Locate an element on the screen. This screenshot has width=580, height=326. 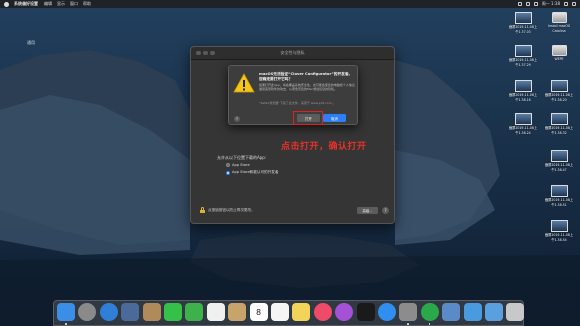
desktop-screenshot-icon: 截屏2019-11-08上 午1.37.29 is located at coordinates (523, 56).